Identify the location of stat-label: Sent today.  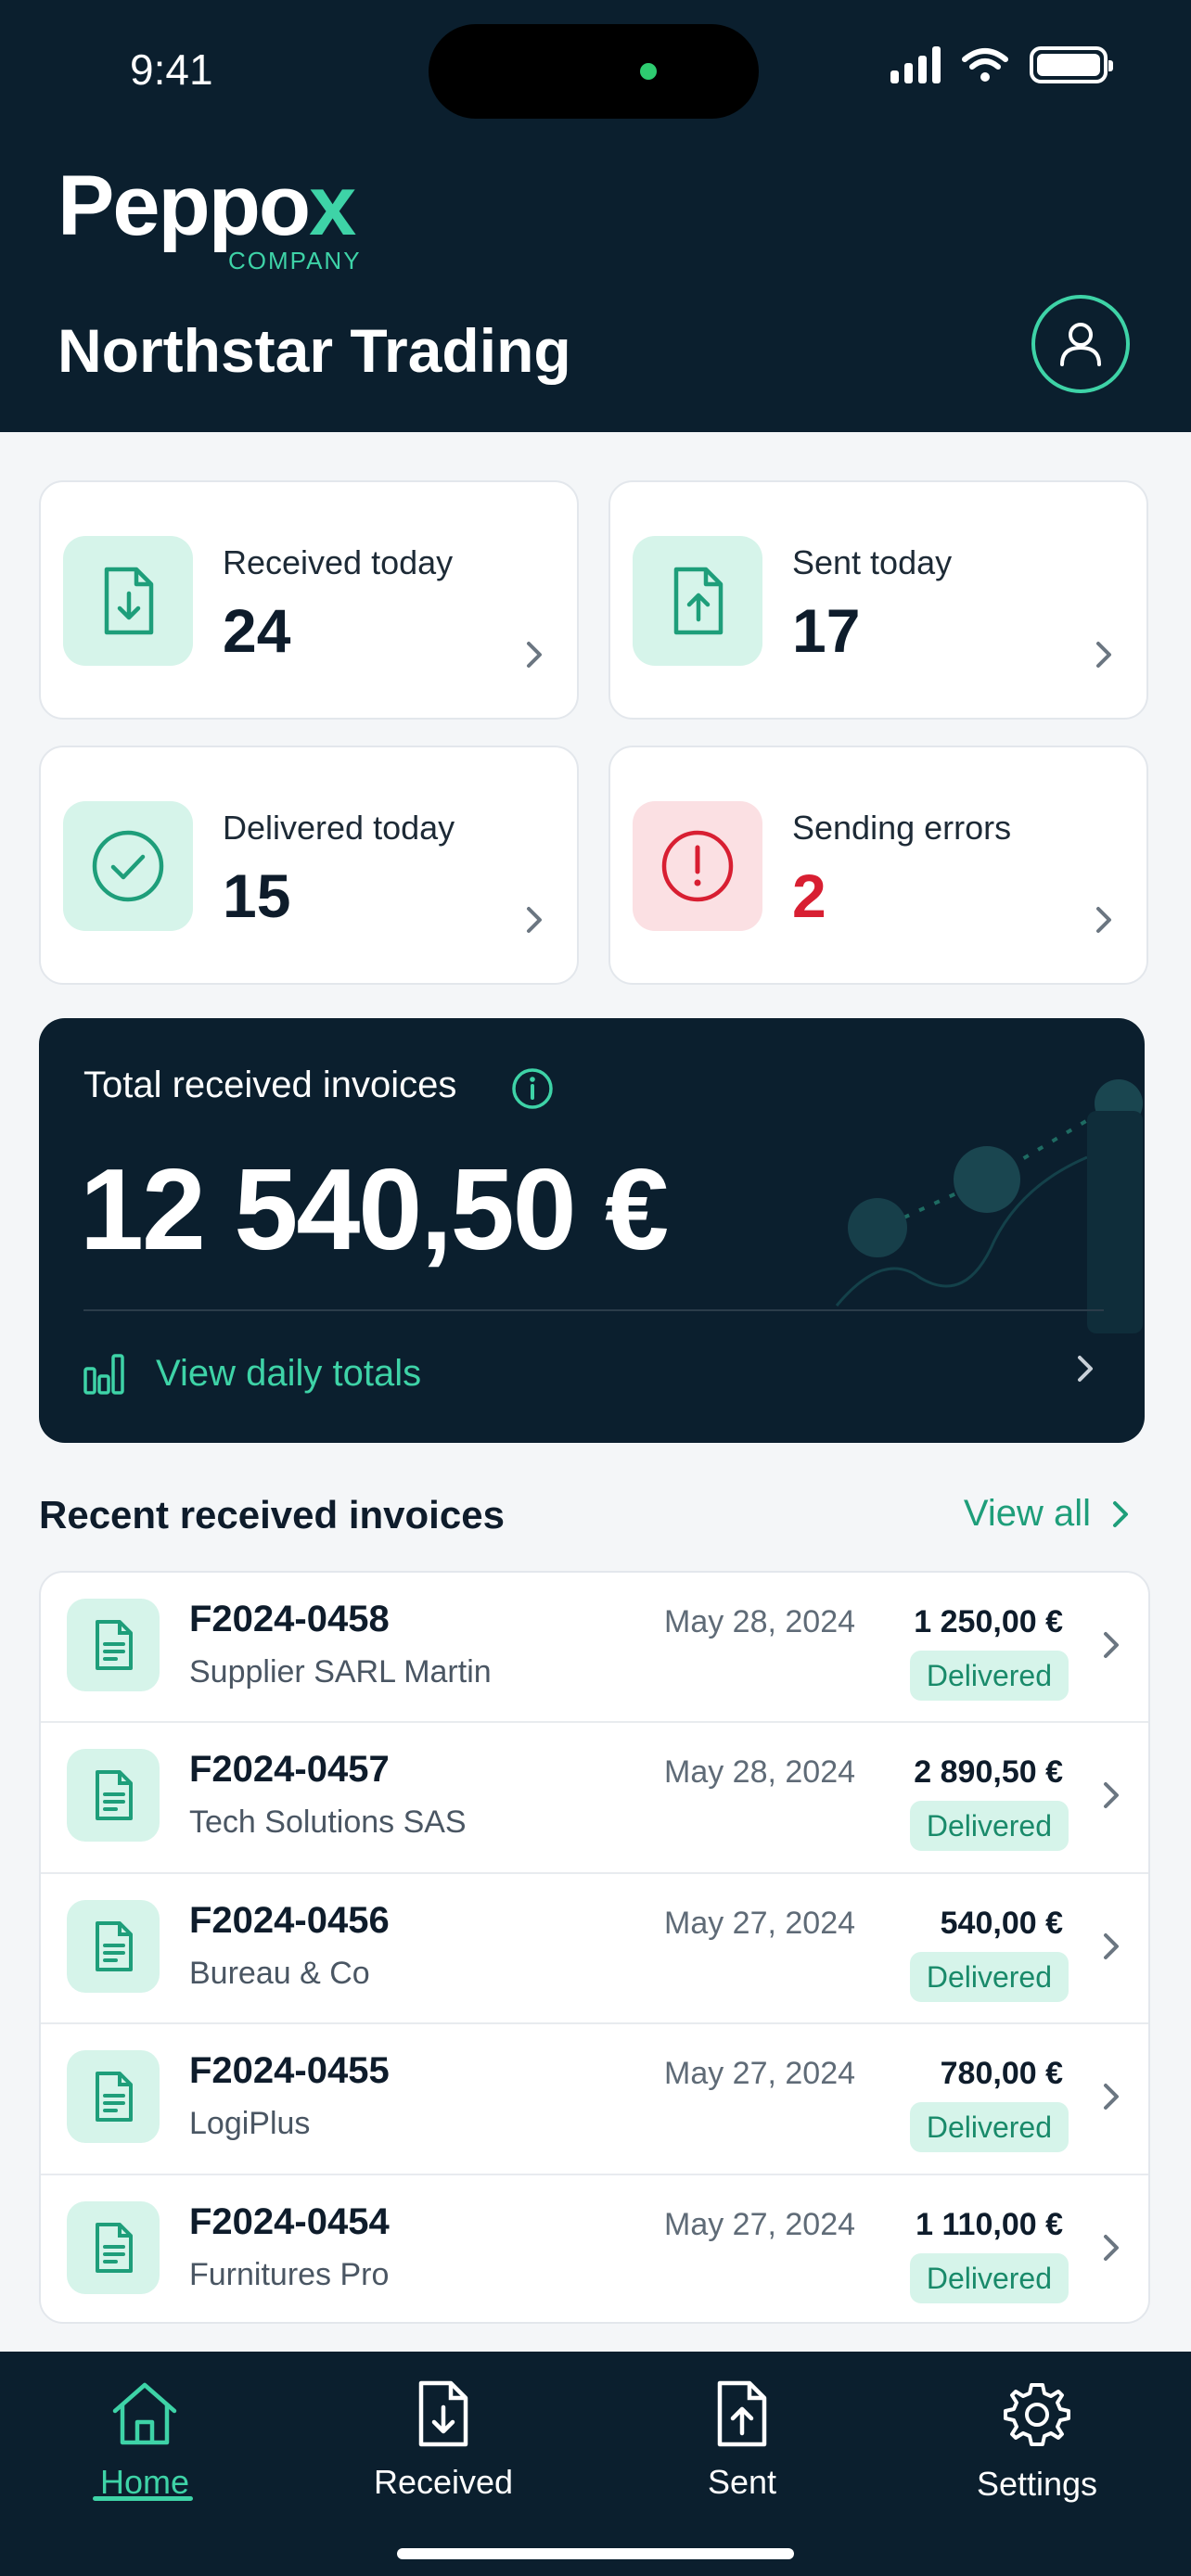
(872, 562).